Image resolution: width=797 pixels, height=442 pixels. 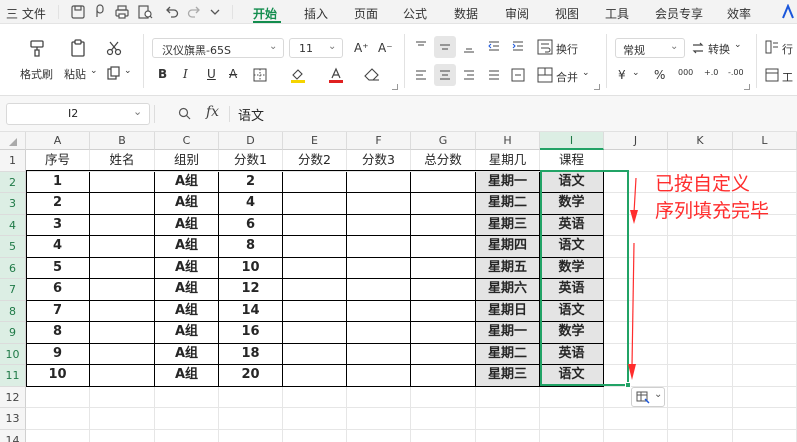 What do you see at coordinates (787, 77) in the screenshot?
I see `worksheet-button: 工` at bounding box center [787, 77].